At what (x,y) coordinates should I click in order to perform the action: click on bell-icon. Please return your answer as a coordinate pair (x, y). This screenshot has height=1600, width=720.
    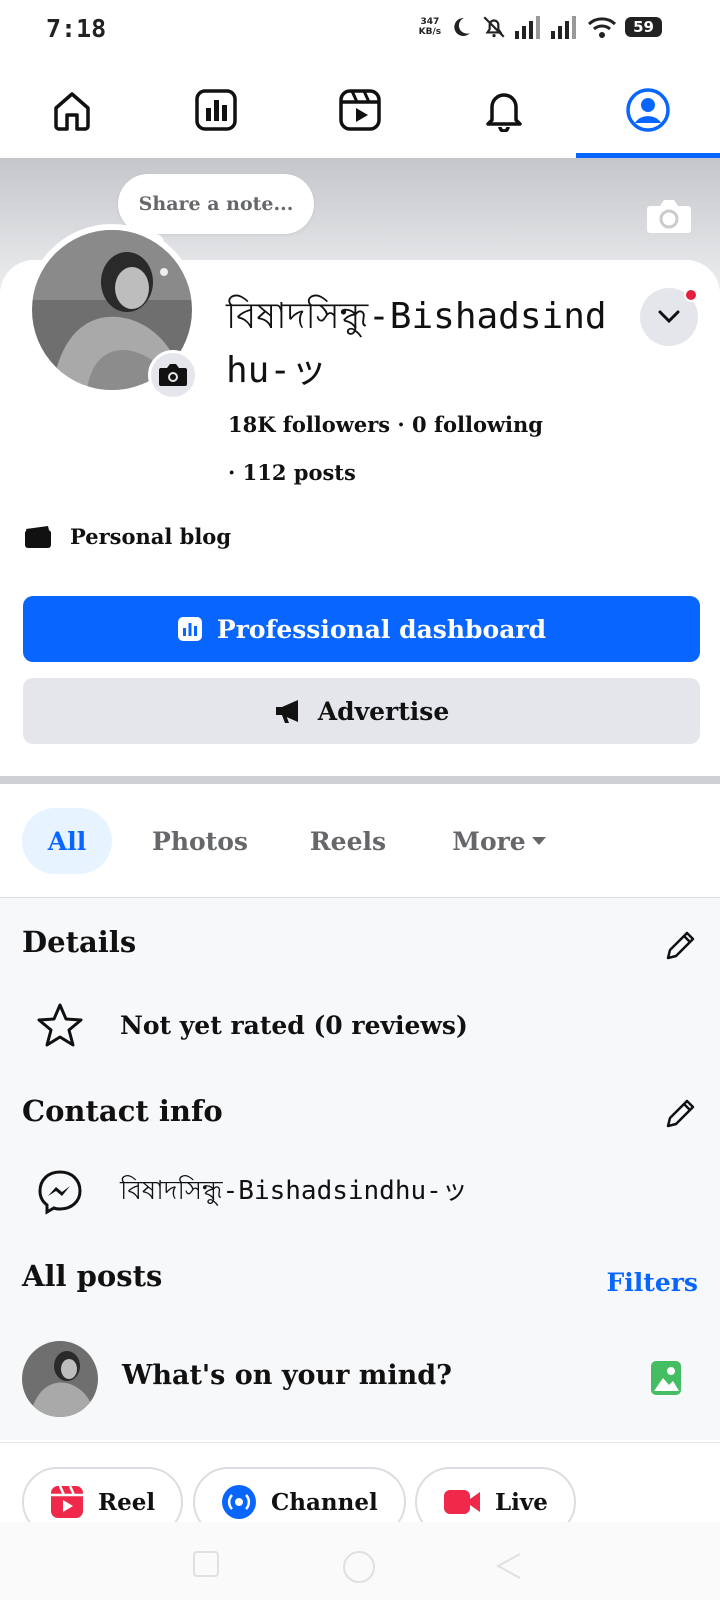
    Looking at the image, I should click on (504, 112).